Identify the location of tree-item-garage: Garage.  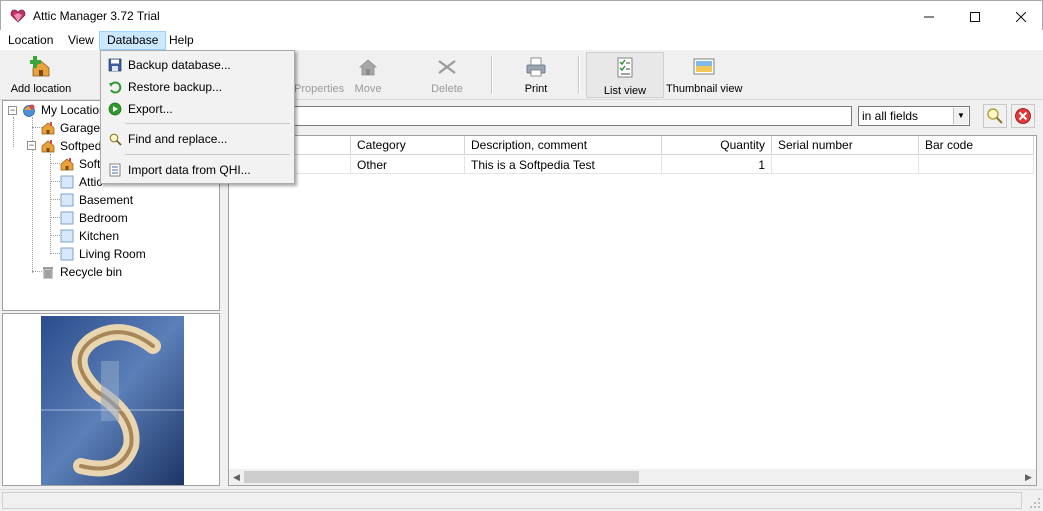
(70, 128).